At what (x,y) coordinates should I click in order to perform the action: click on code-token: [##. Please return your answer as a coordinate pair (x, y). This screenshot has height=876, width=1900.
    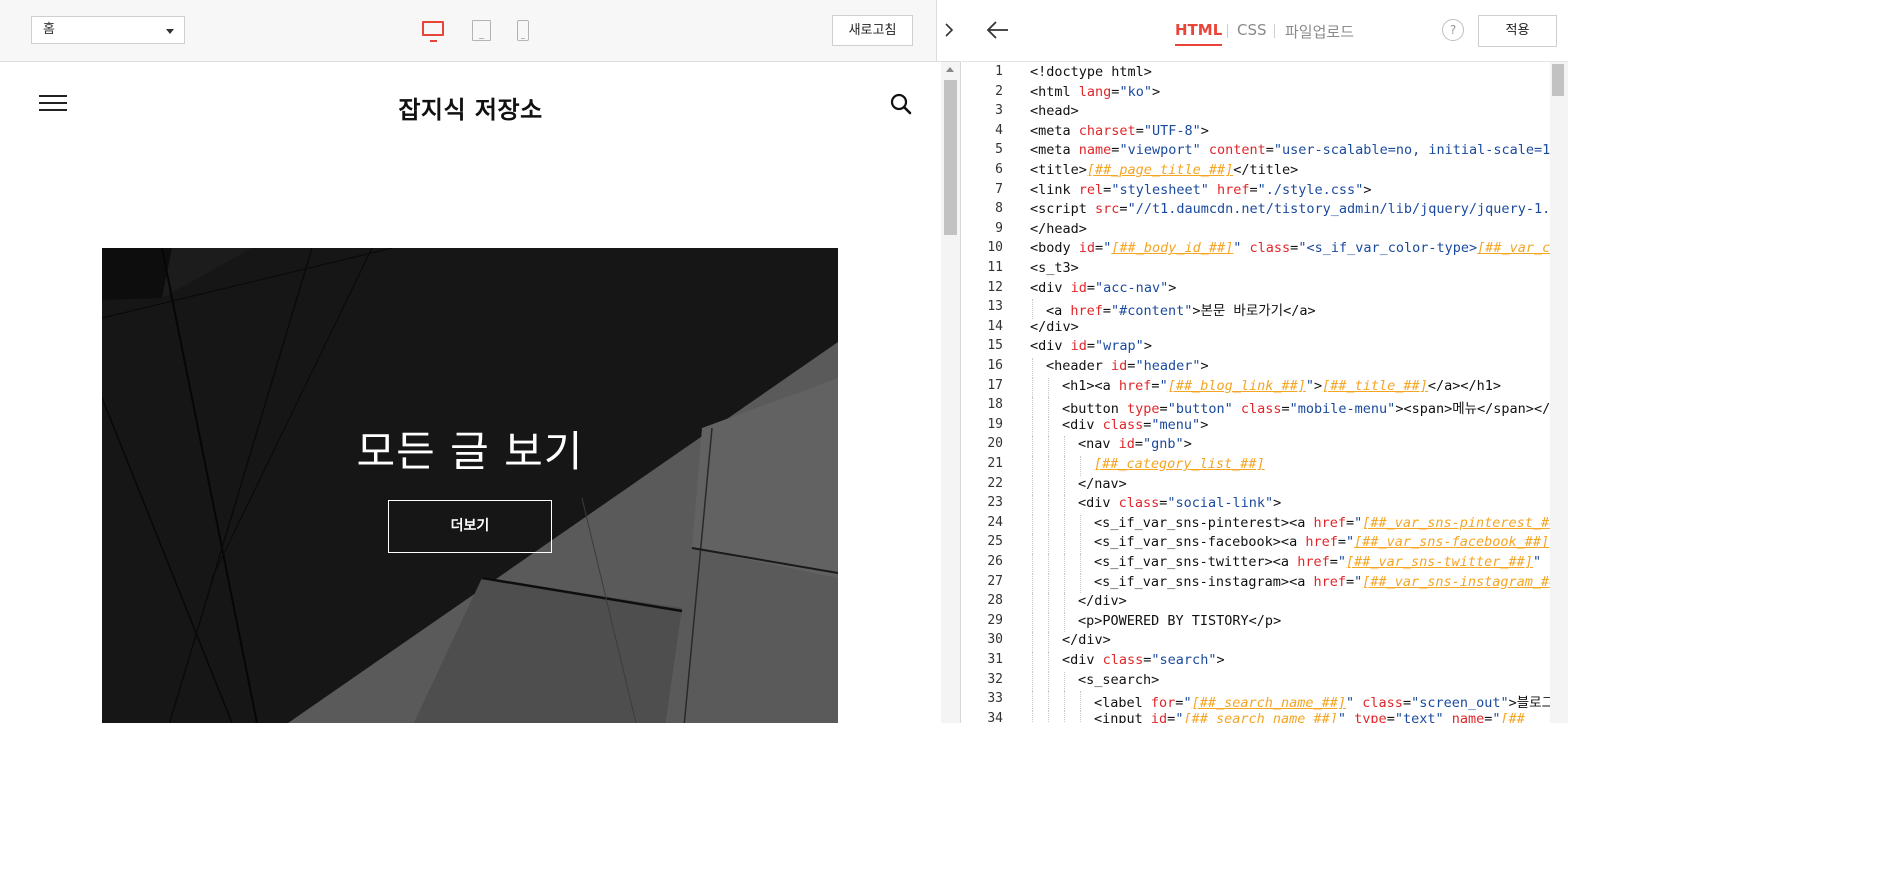
    Looking at the image, I should click on (1512, 716).